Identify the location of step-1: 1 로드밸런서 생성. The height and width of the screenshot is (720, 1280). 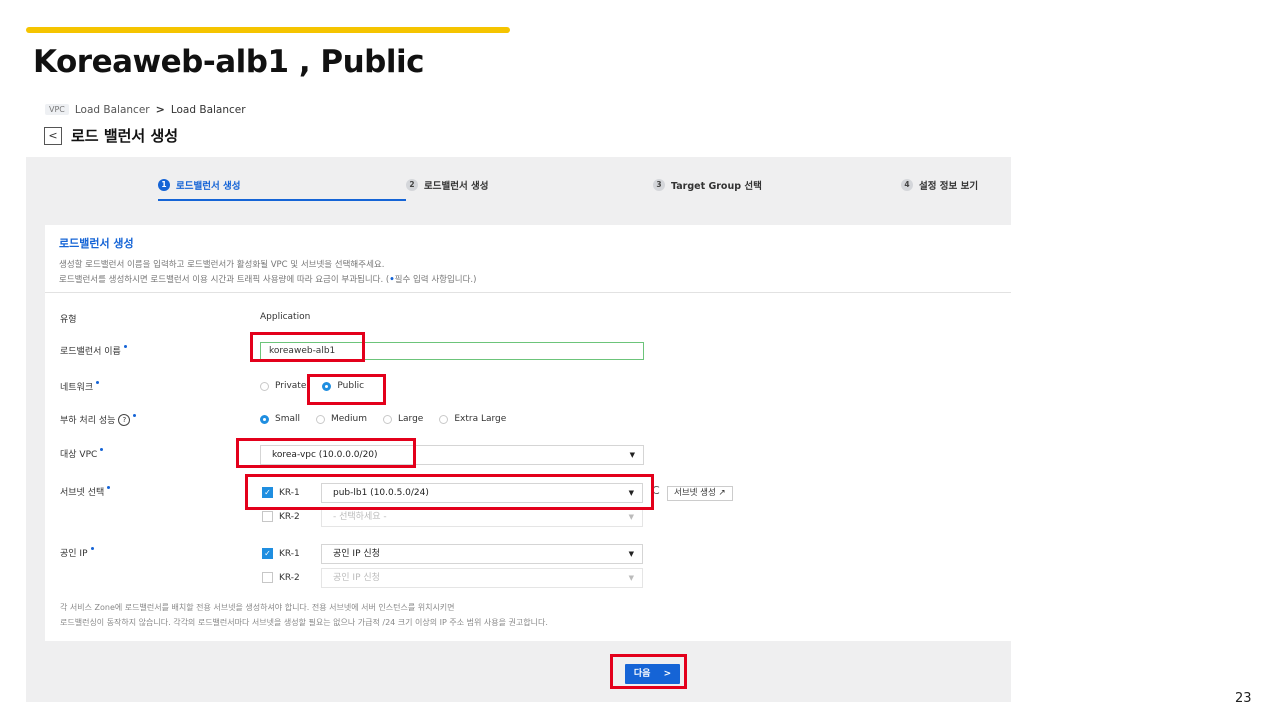
(199, 185).